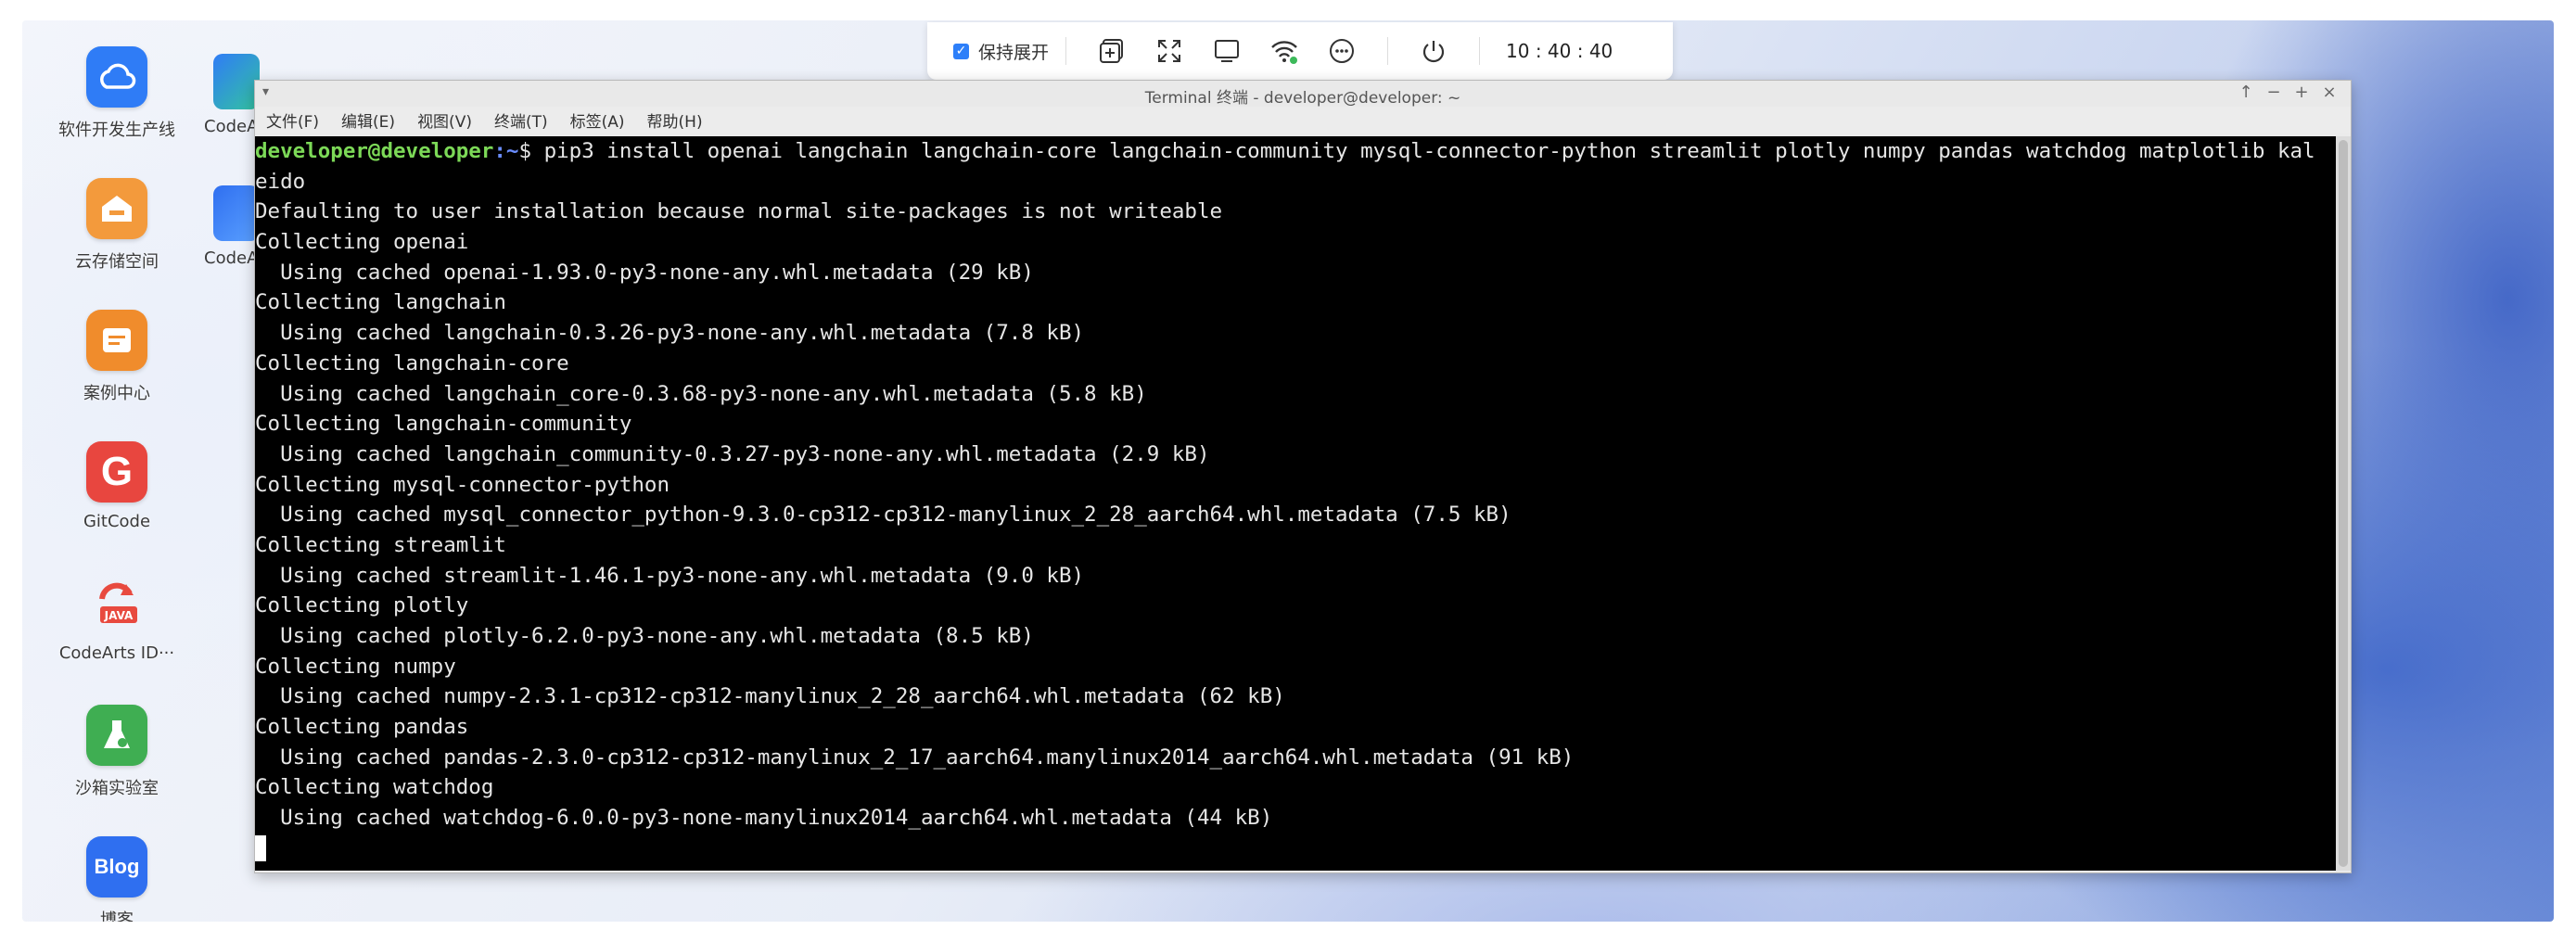 The height and width of the screenshot is (942, 2576). Describe the element at coordinates (2329, 92) in the screenshot. I see `close-icon: ×` at that location.